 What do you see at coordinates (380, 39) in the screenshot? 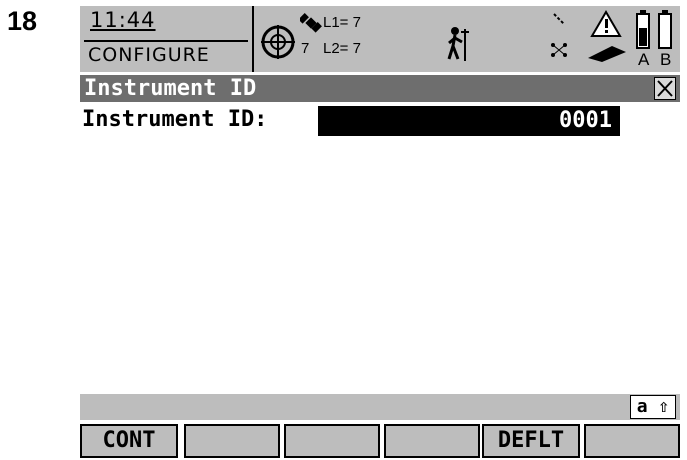
I see `status-bar: 11:44 CONFIGURE 7 L1= 7 L2= 7 A B` at bounding box center [380, 39].